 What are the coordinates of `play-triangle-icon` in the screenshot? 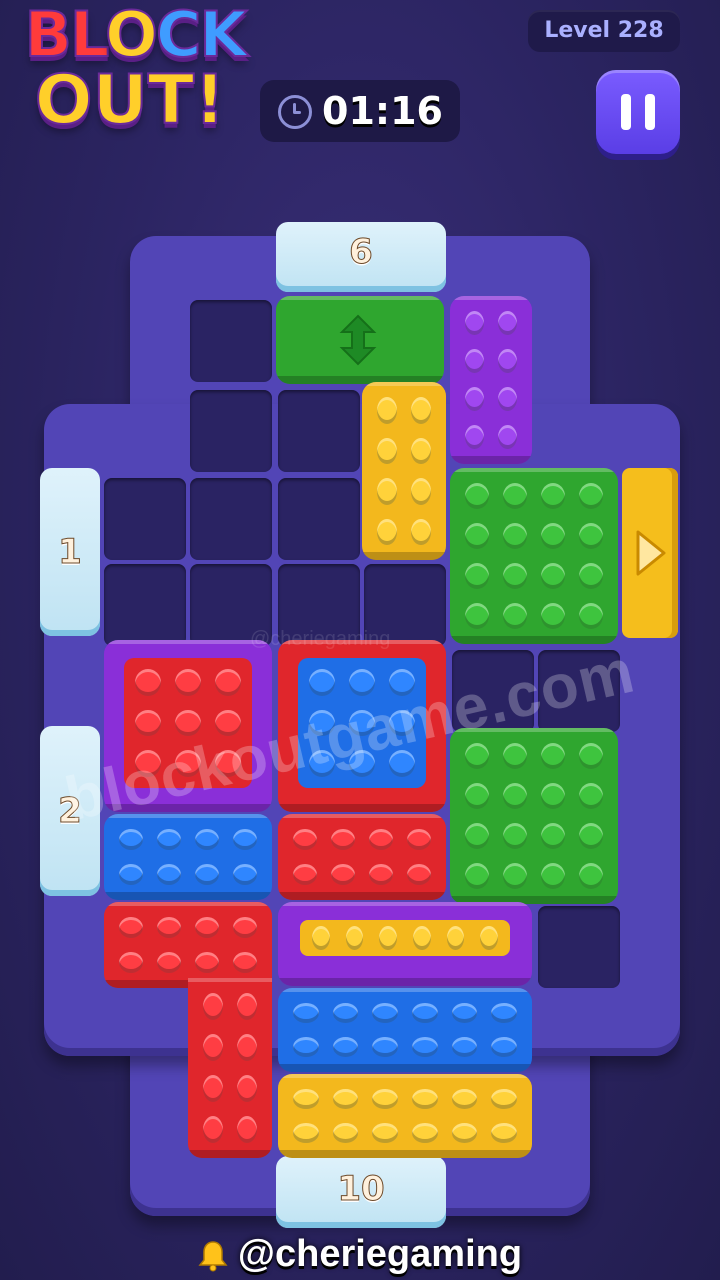 It's located at (651, 553).